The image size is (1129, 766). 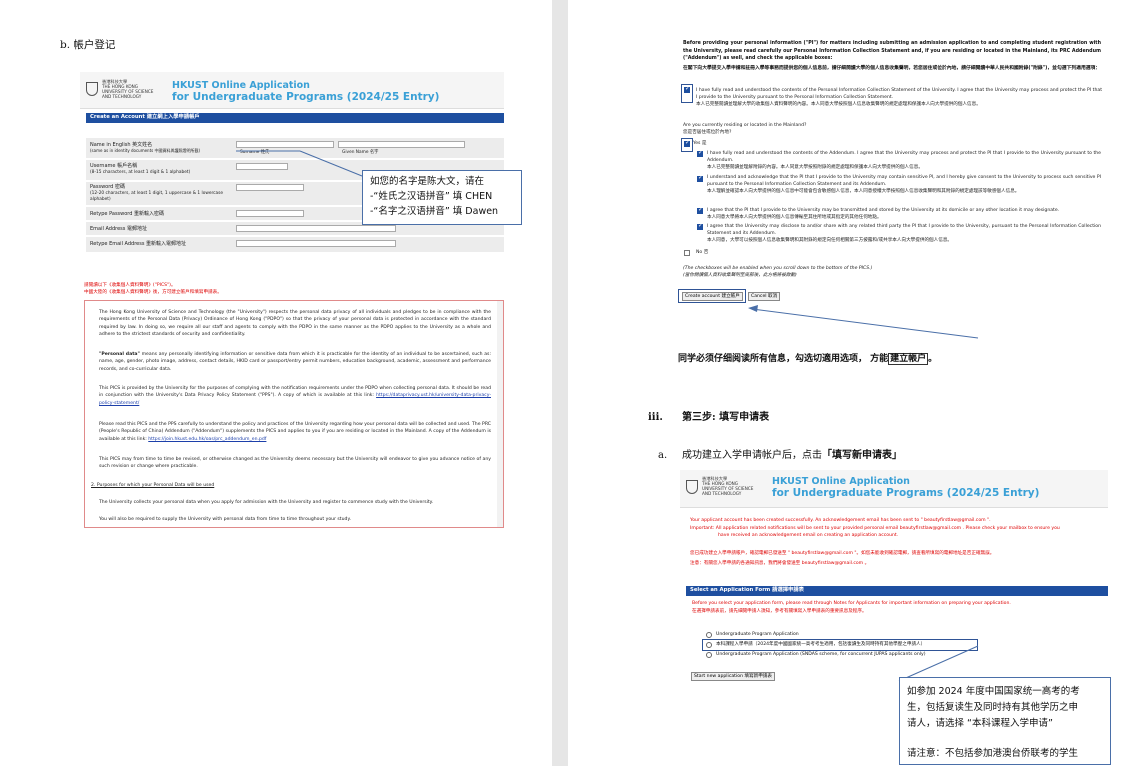 What do you see at coordinates (88, 45) in the screenshot?
I see `section-heading: b. 帳户登记` at bounding box center [88, 45].